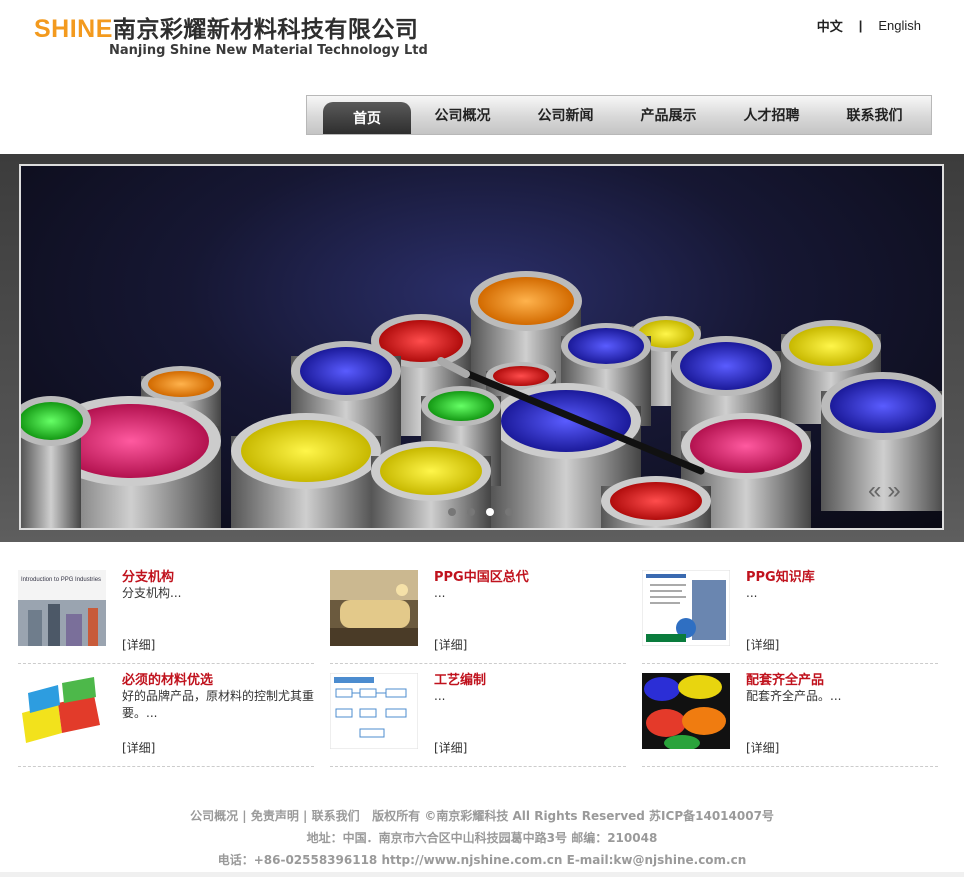 This screenshot has height=877, width=964. What do you see at coordinates (73, 29) in the screenshot?
I see `logo-shine-text: SHINE` at bounding box center [73, 29].